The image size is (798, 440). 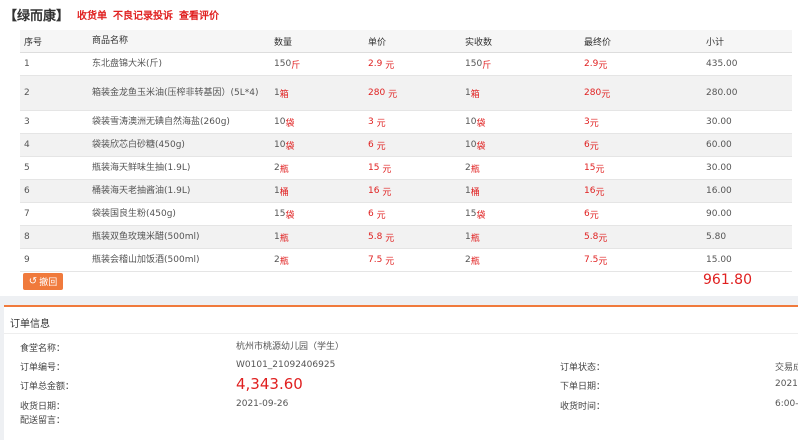 What do you see at coordinates (475, 94) in the screenshot?
I see `recv-unit: 箱` at bounding box center [475, 94].